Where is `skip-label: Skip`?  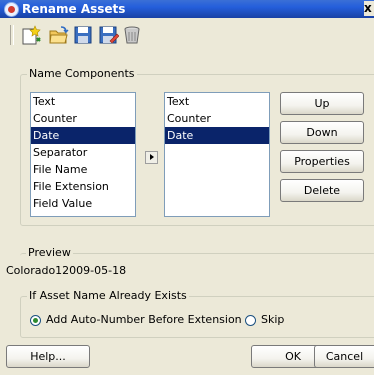
skip-label: Skip is located at coordinates (272, 319).